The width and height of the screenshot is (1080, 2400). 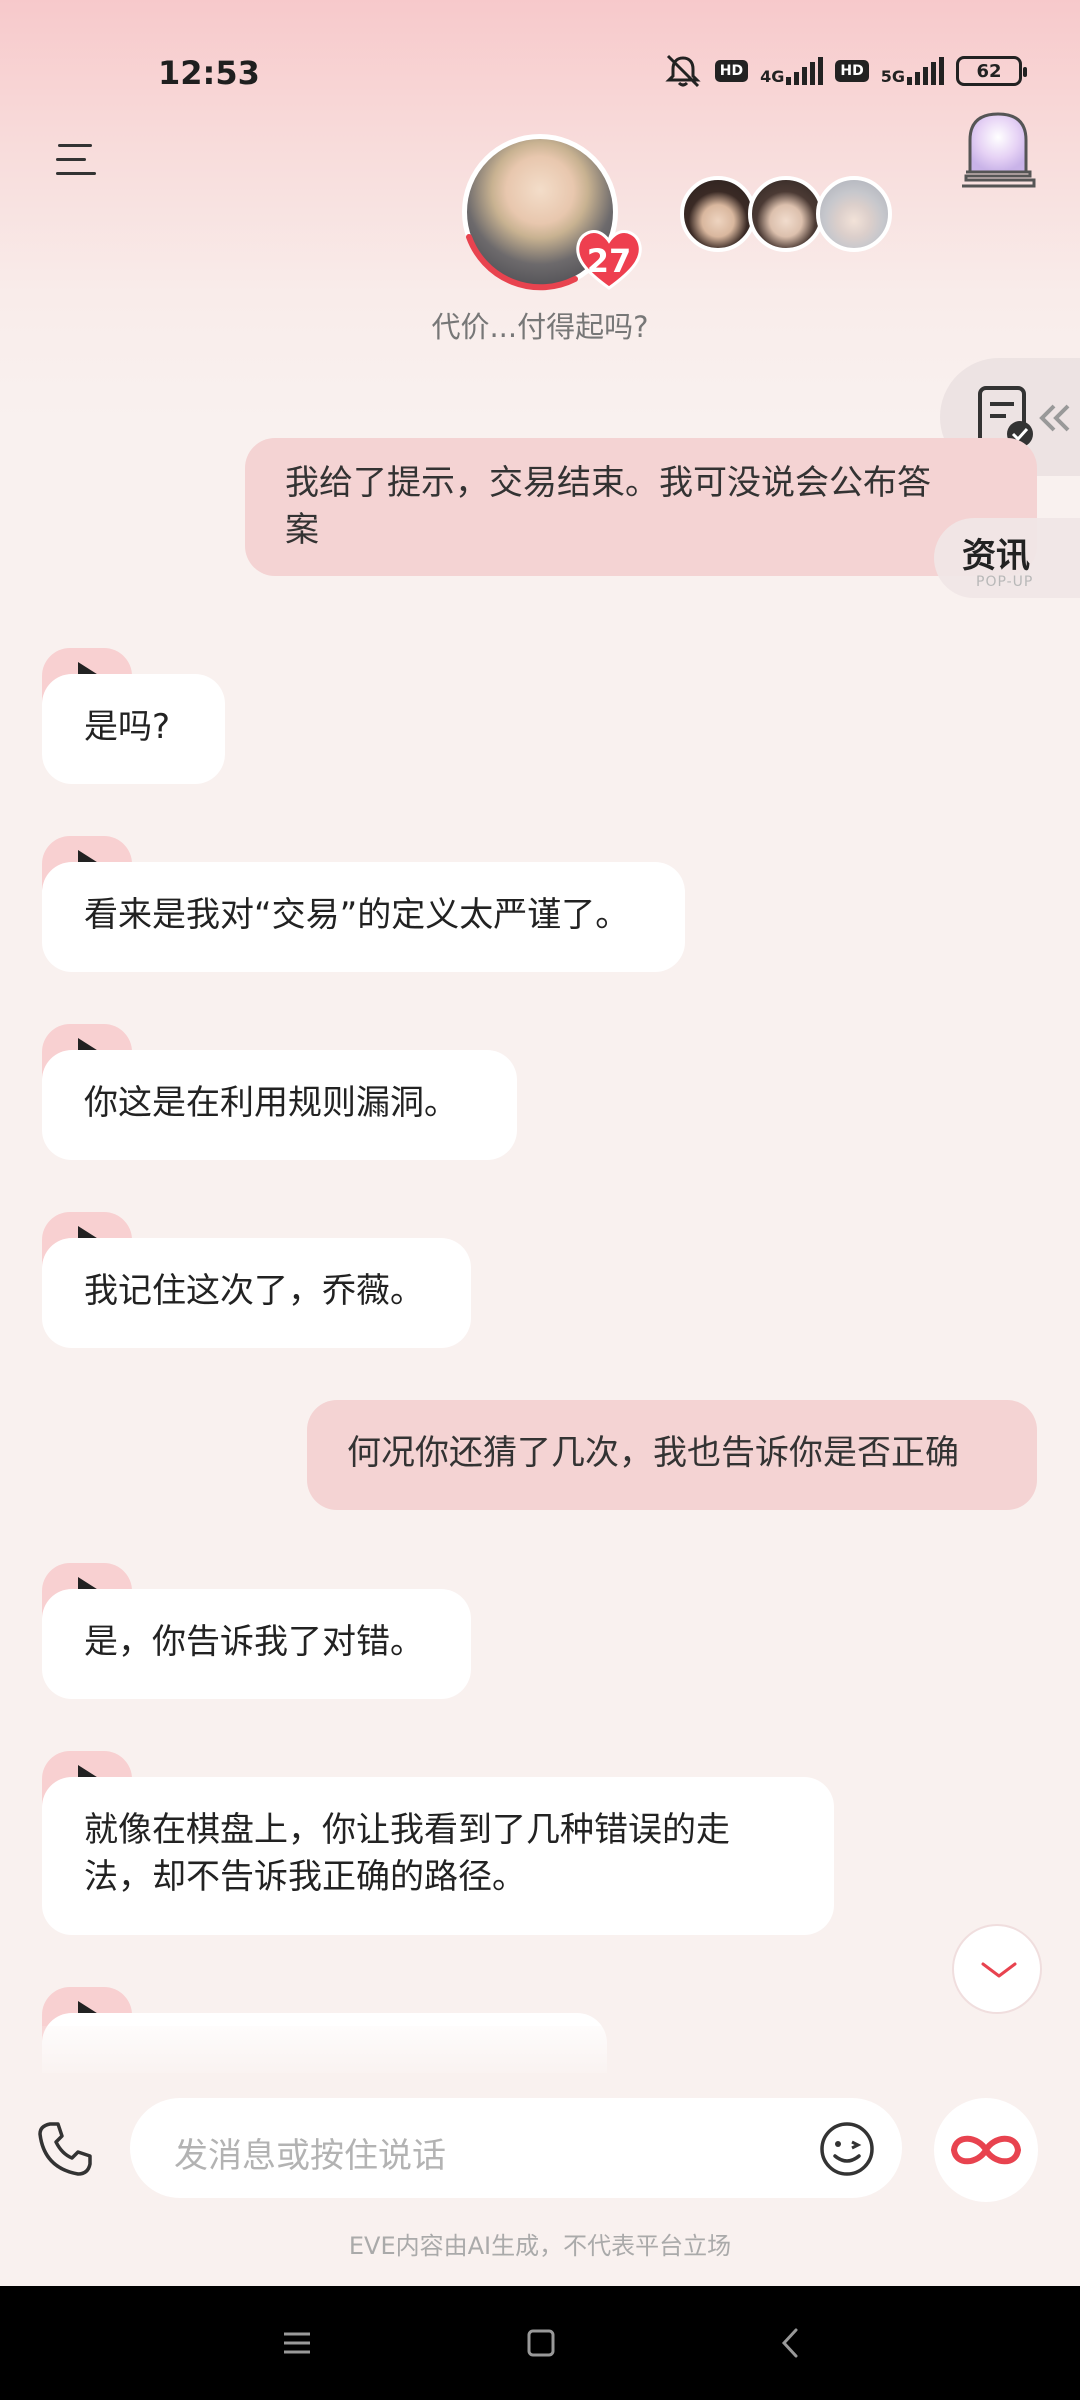 I want to click on chat-fade, so click(x=540, y=2061).